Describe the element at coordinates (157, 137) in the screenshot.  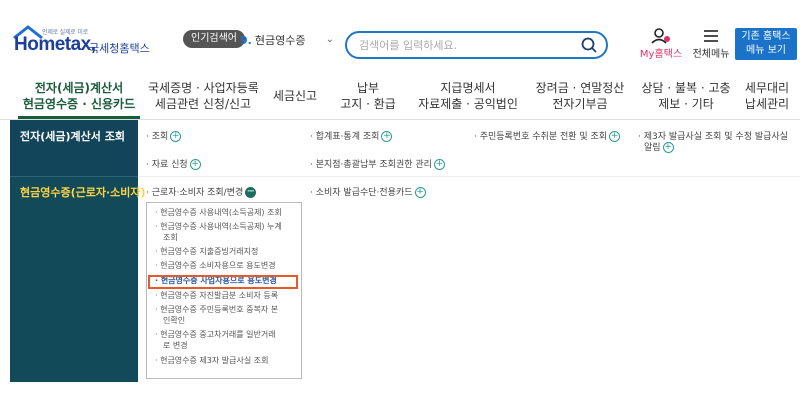
I see `link-label: · 조회` at that location.